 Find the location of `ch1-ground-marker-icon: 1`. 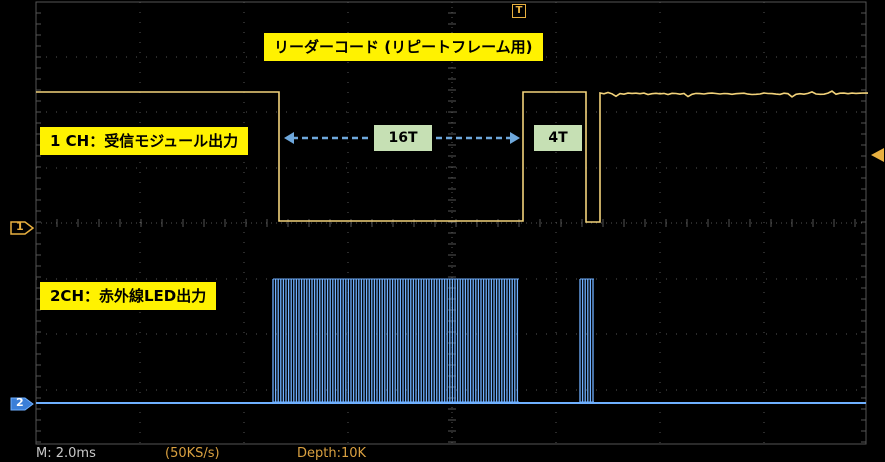

ch1-ground-marker-icon: 1 is located at coordinates (22, 227).